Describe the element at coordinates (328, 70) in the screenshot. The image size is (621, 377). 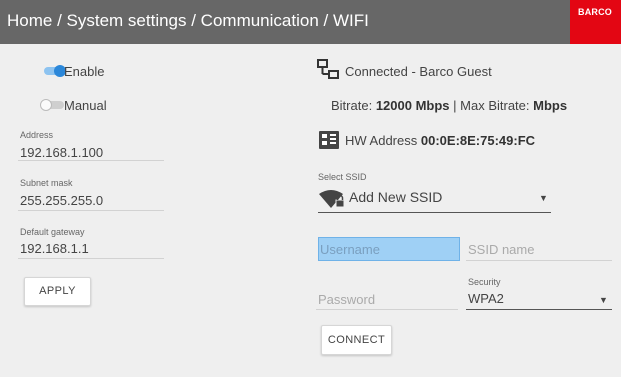
I see `network-icon` at that location.